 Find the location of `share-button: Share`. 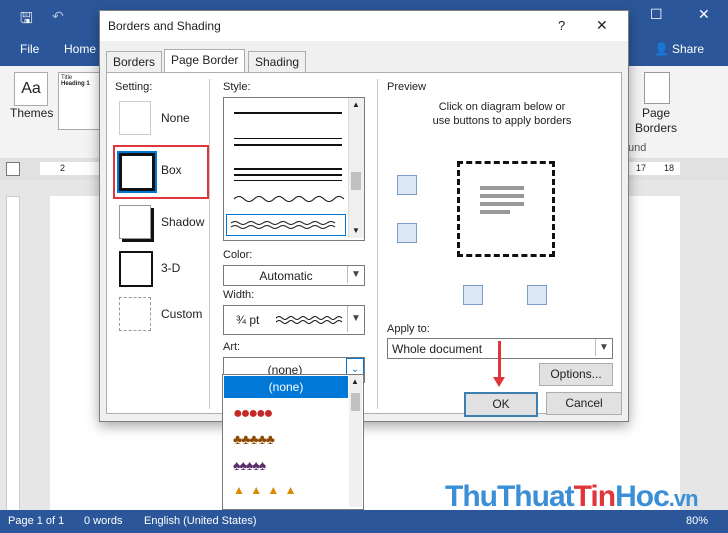

share-button: Share is located at coordinates (688, 49).